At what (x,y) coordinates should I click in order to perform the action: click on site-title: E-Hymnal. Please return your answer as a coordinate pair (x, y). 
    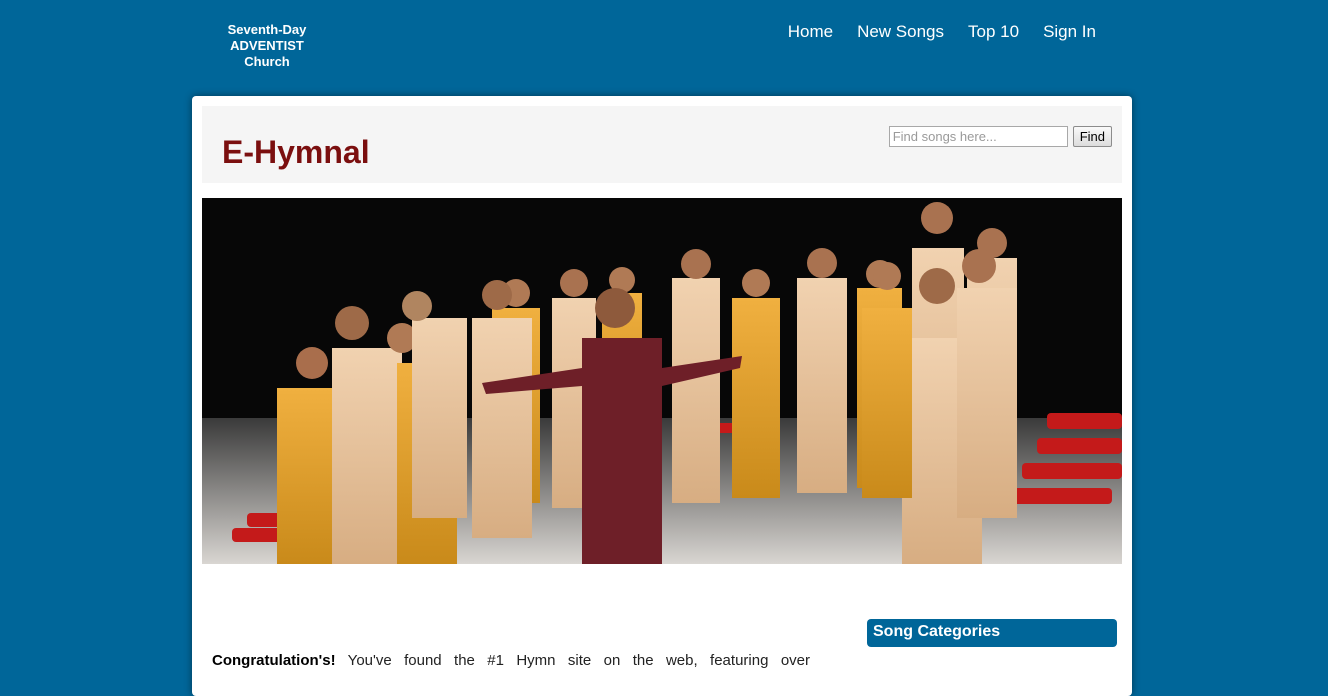
    Looking at the image, I should click on (296, 152).